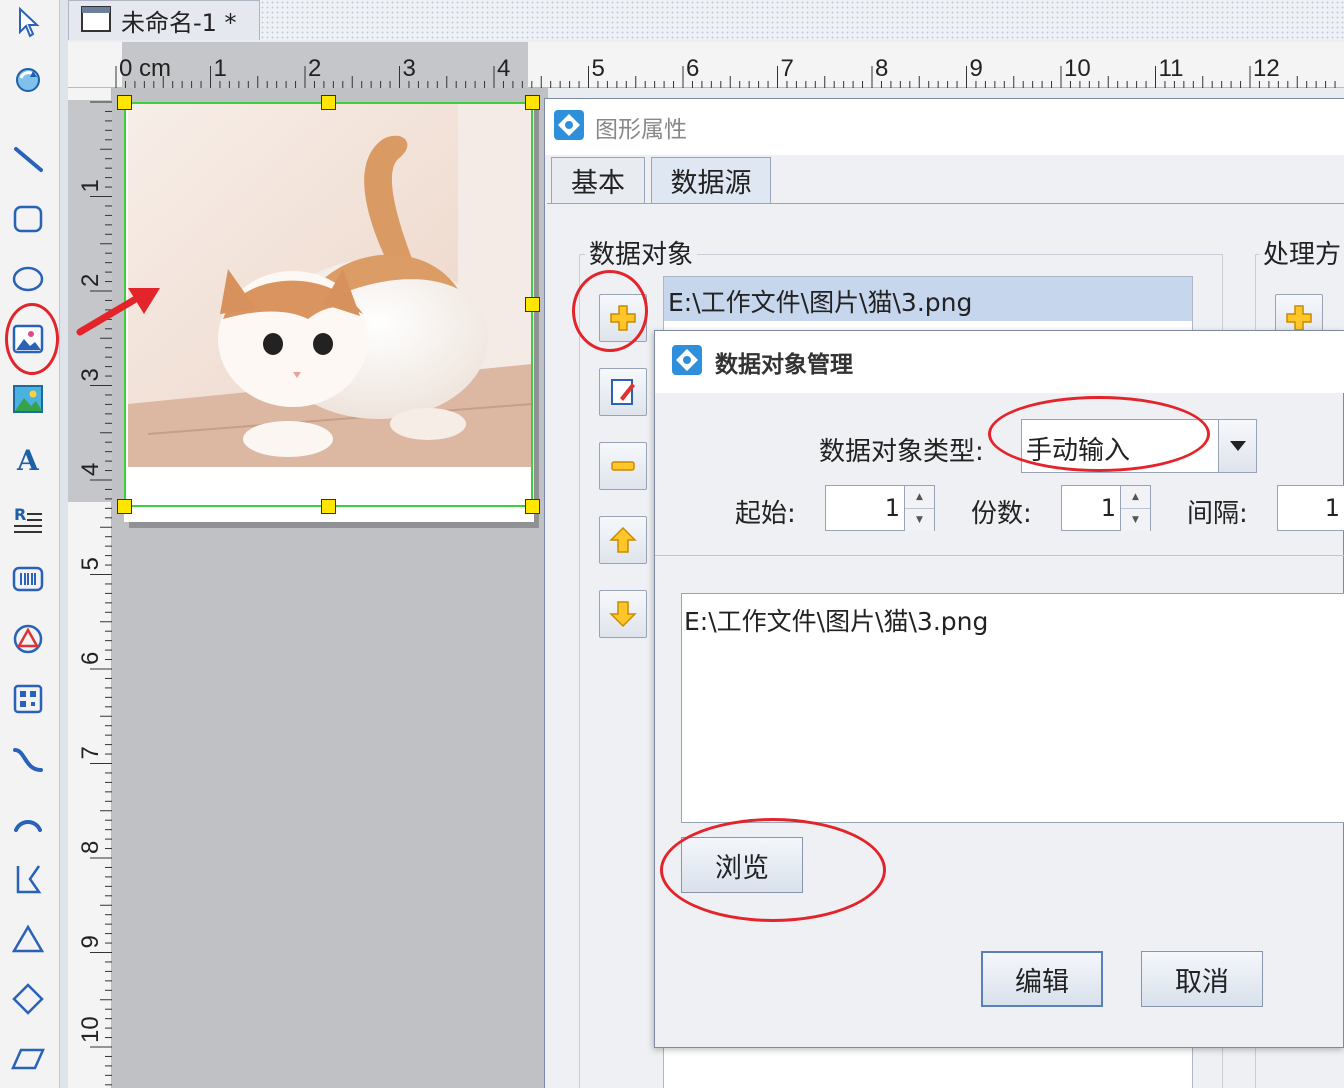 The height and width of the screenshot is (1088, 1344). I want to click on minus-icon, so click(623, 466).